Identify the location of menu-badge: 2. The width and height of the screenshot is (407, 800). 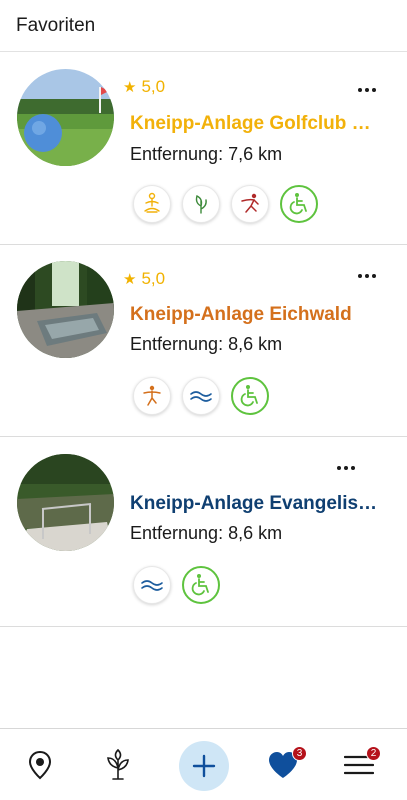
(373, 753).